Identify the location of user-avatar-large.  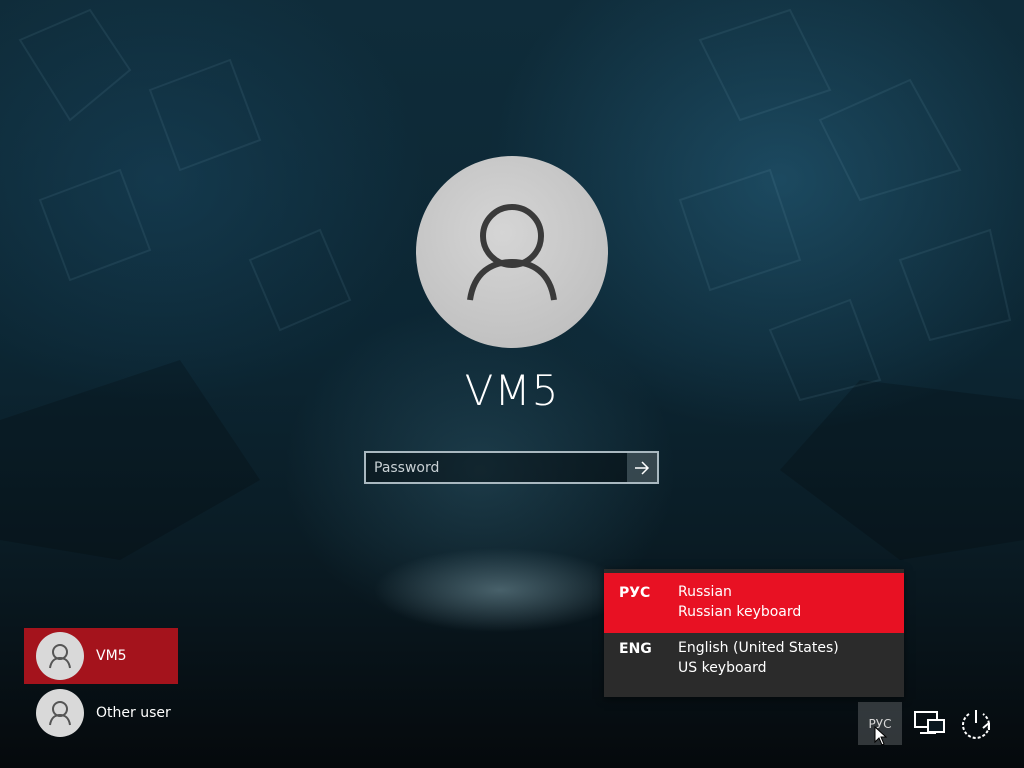
(512, 252).